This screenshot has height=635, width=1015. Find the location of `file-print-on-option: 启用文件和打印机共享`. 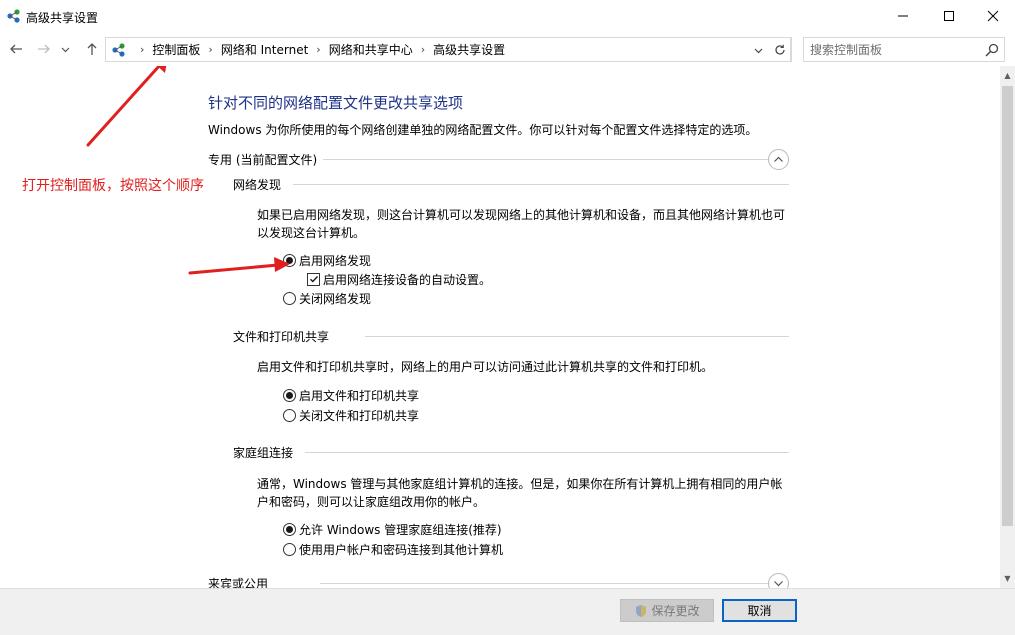

file-print-on-option: 启用文件和打印机共享 is located at coordinates (351, 395).